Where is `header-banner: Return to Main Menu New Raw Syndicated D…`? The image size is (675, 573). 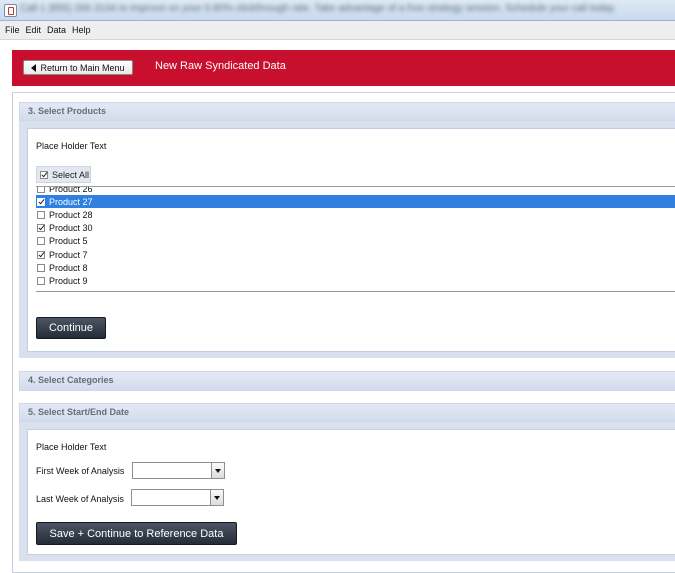
header-banner: Return to Main Menu New Raw Syndicated D… is located at coordinates (343, 68).